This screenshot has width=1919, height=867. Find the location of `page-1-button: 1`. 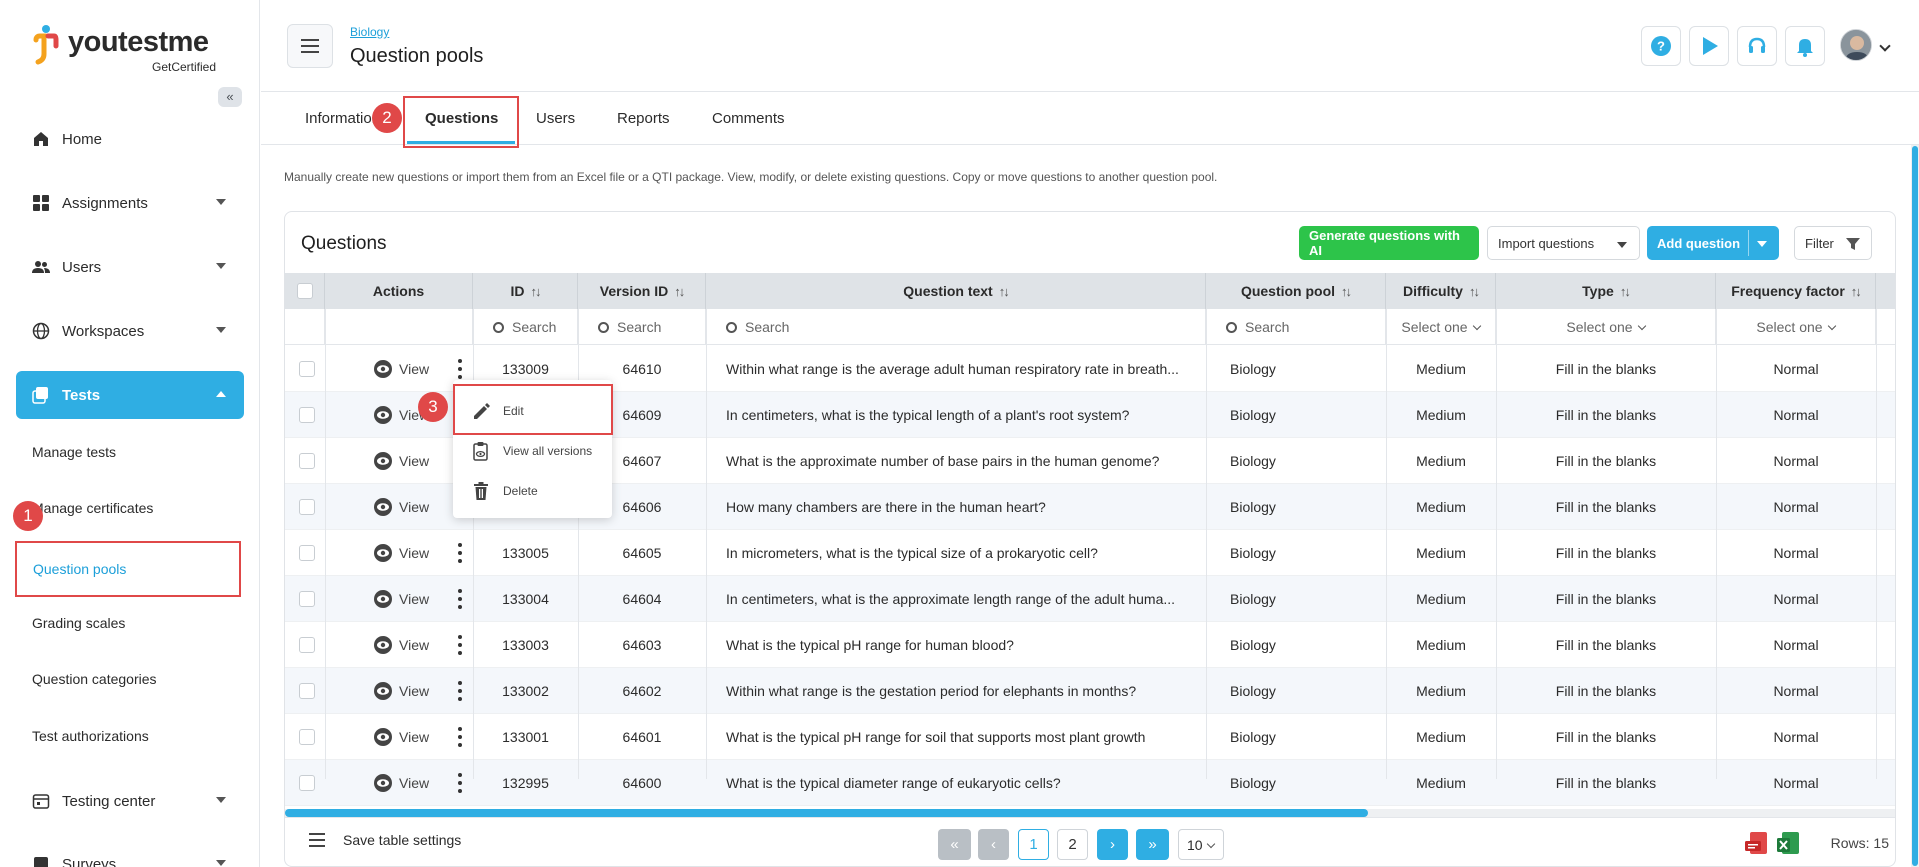

page-1-button: 1 is located at coordinates (1033, 844).